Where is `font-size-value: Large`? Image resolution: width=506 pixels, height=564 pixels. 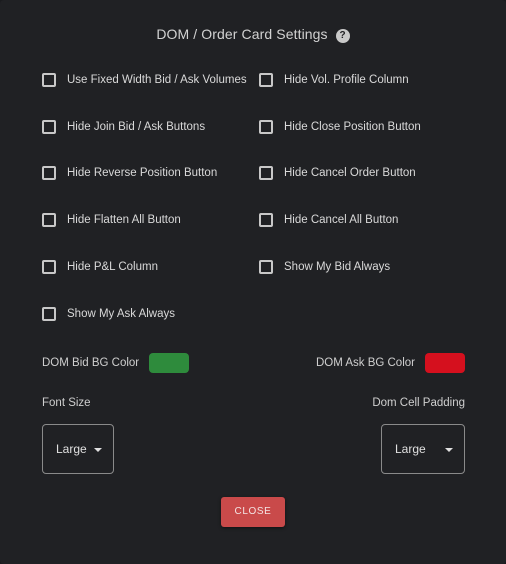 font-size-value: Large is located at coordinates (71, 449).